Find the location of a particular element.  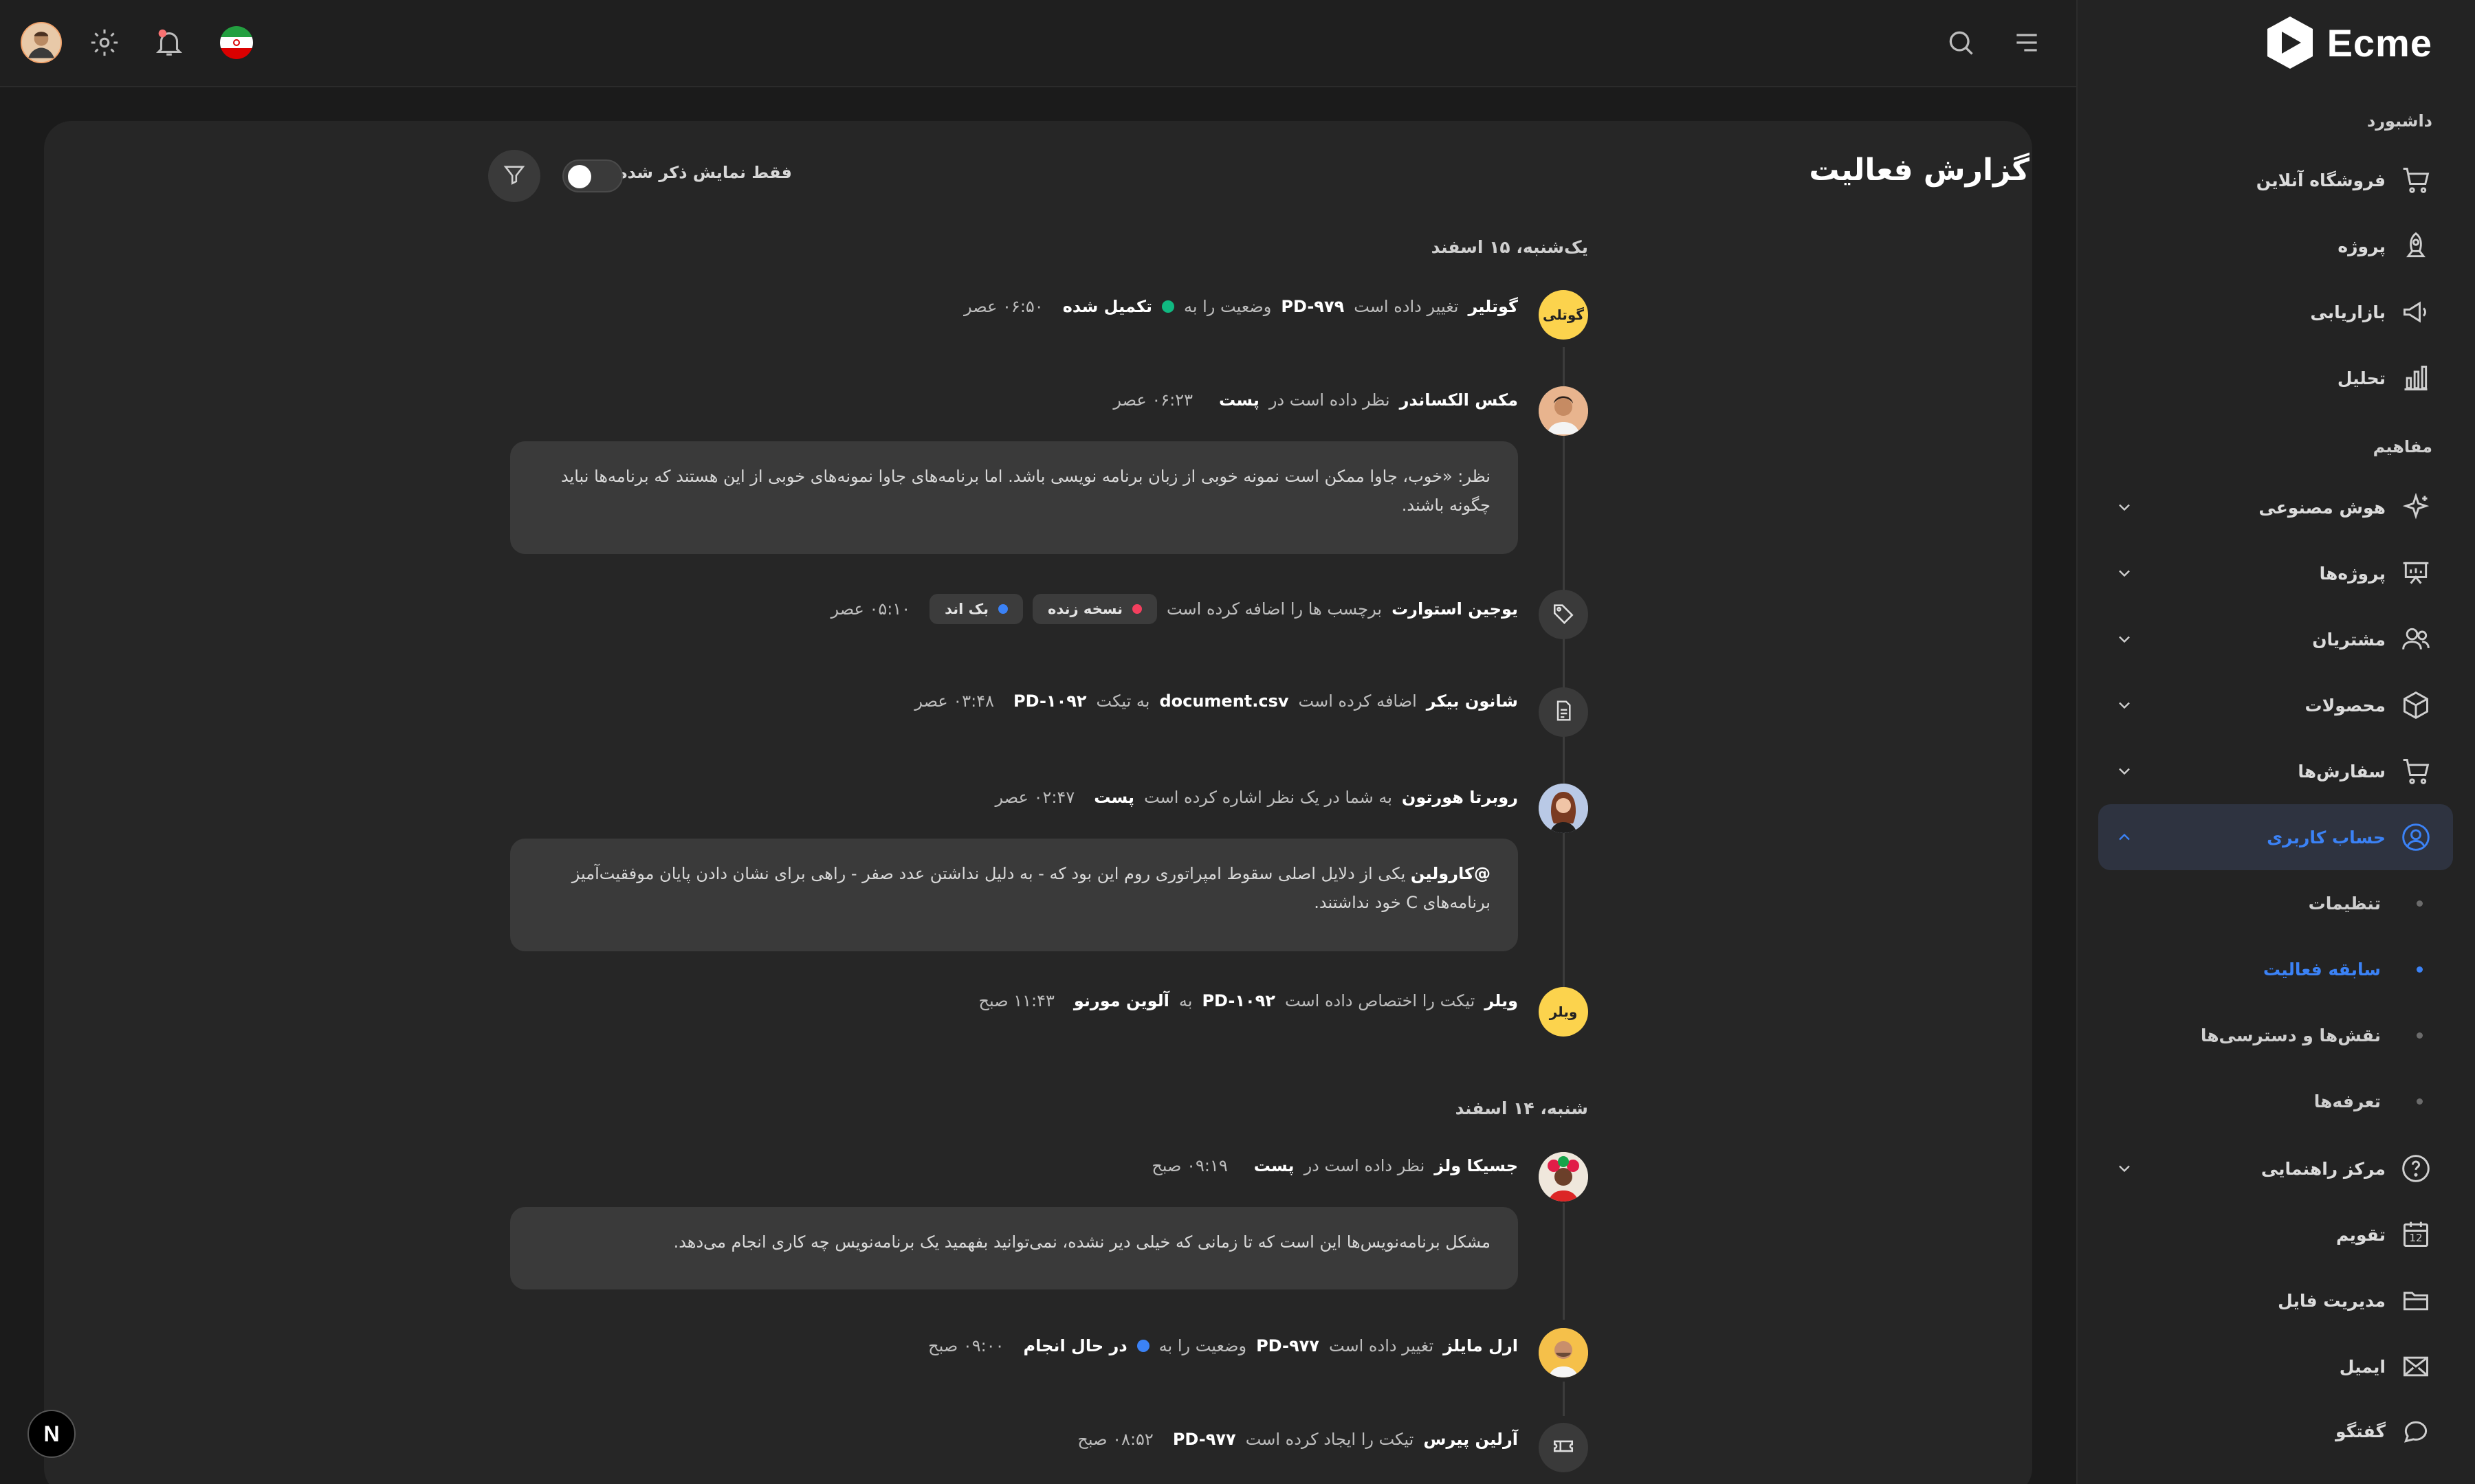

rocket-icon is located at coordinates (2415, 247).